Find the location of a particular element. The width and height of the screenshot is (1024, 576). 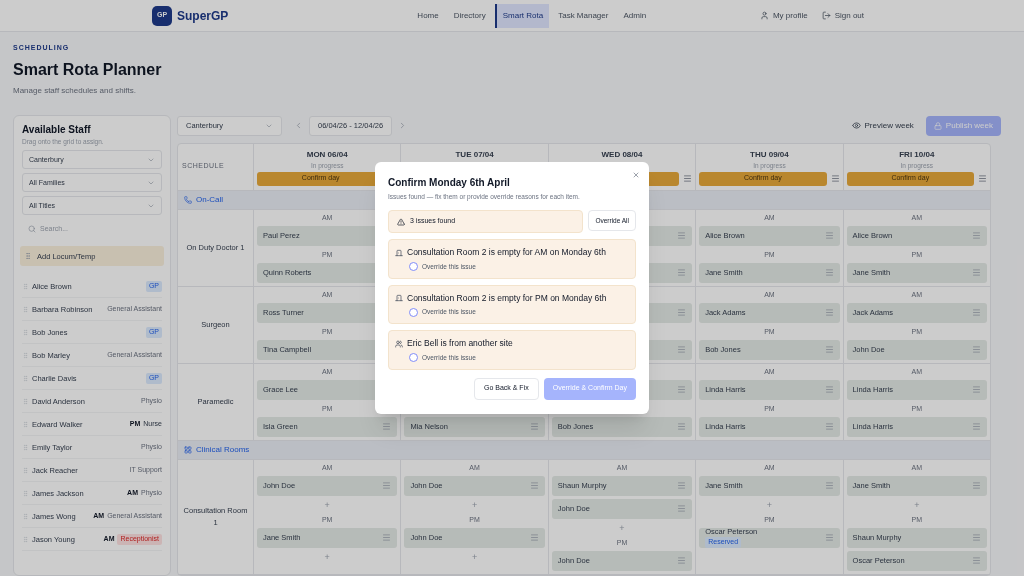

dialog-title: Confirm Monday 6th April is located at coordinates (449, 183).